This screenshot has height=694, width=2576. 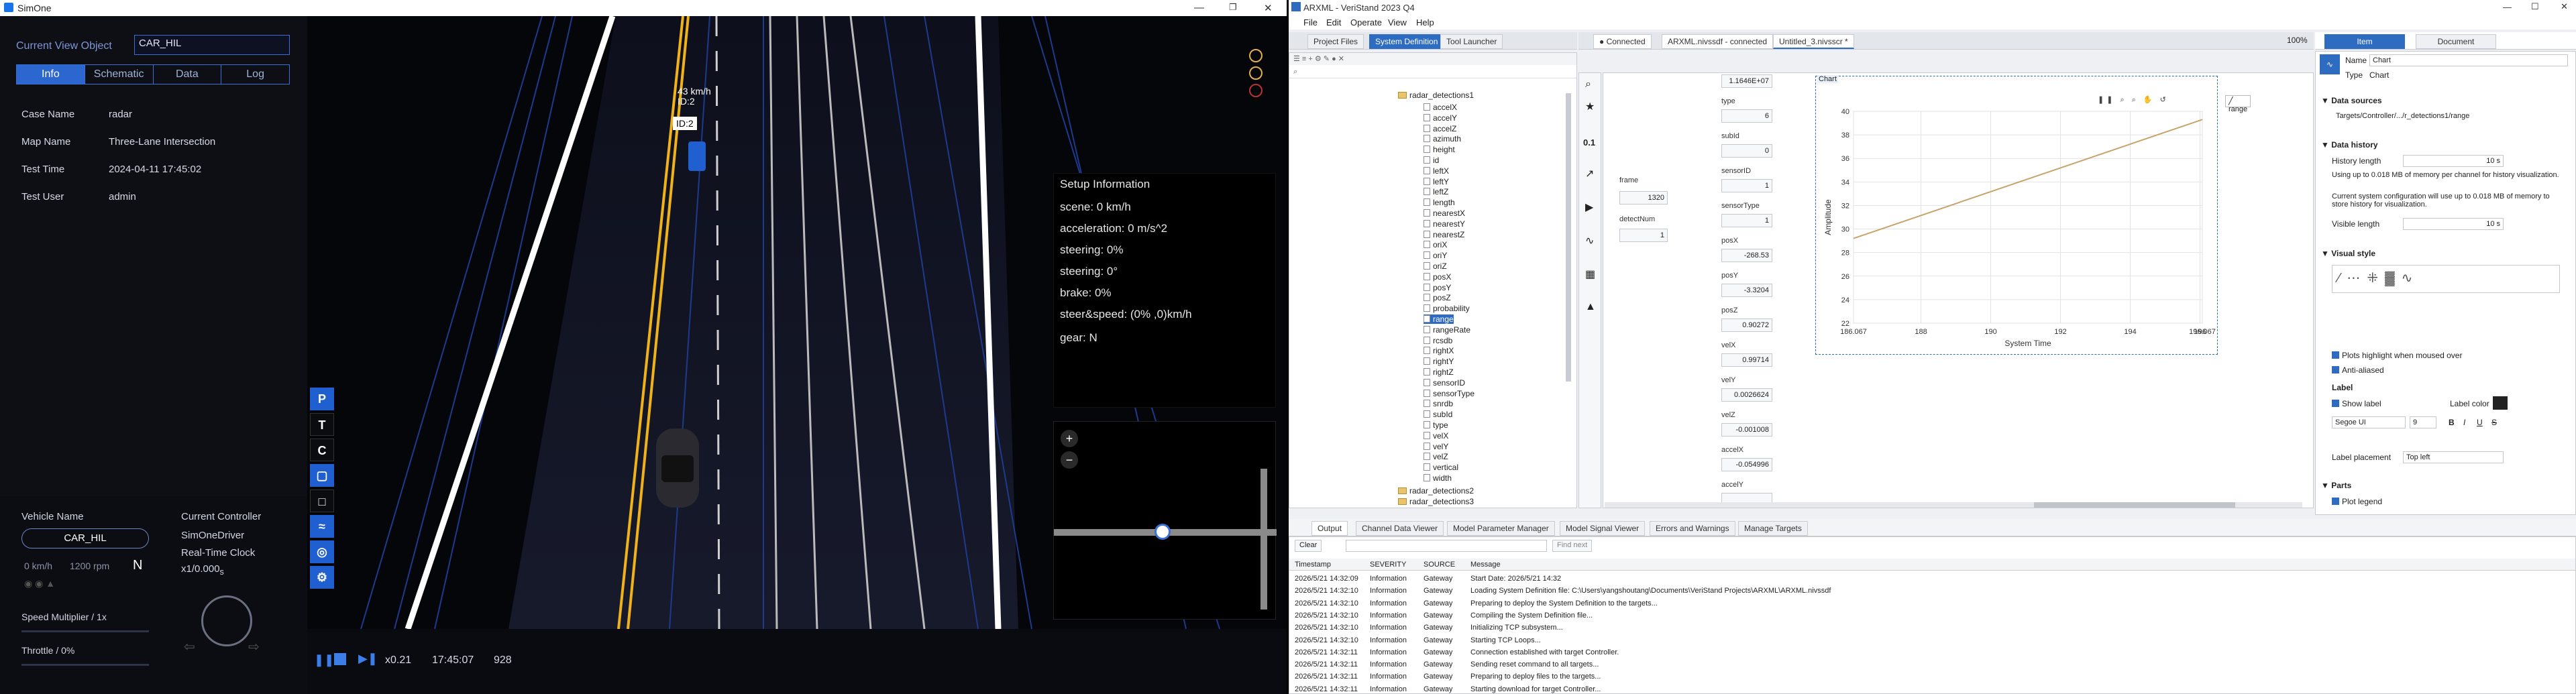 I want to click on tree-item: accelY, so click(x=1440, y=118).